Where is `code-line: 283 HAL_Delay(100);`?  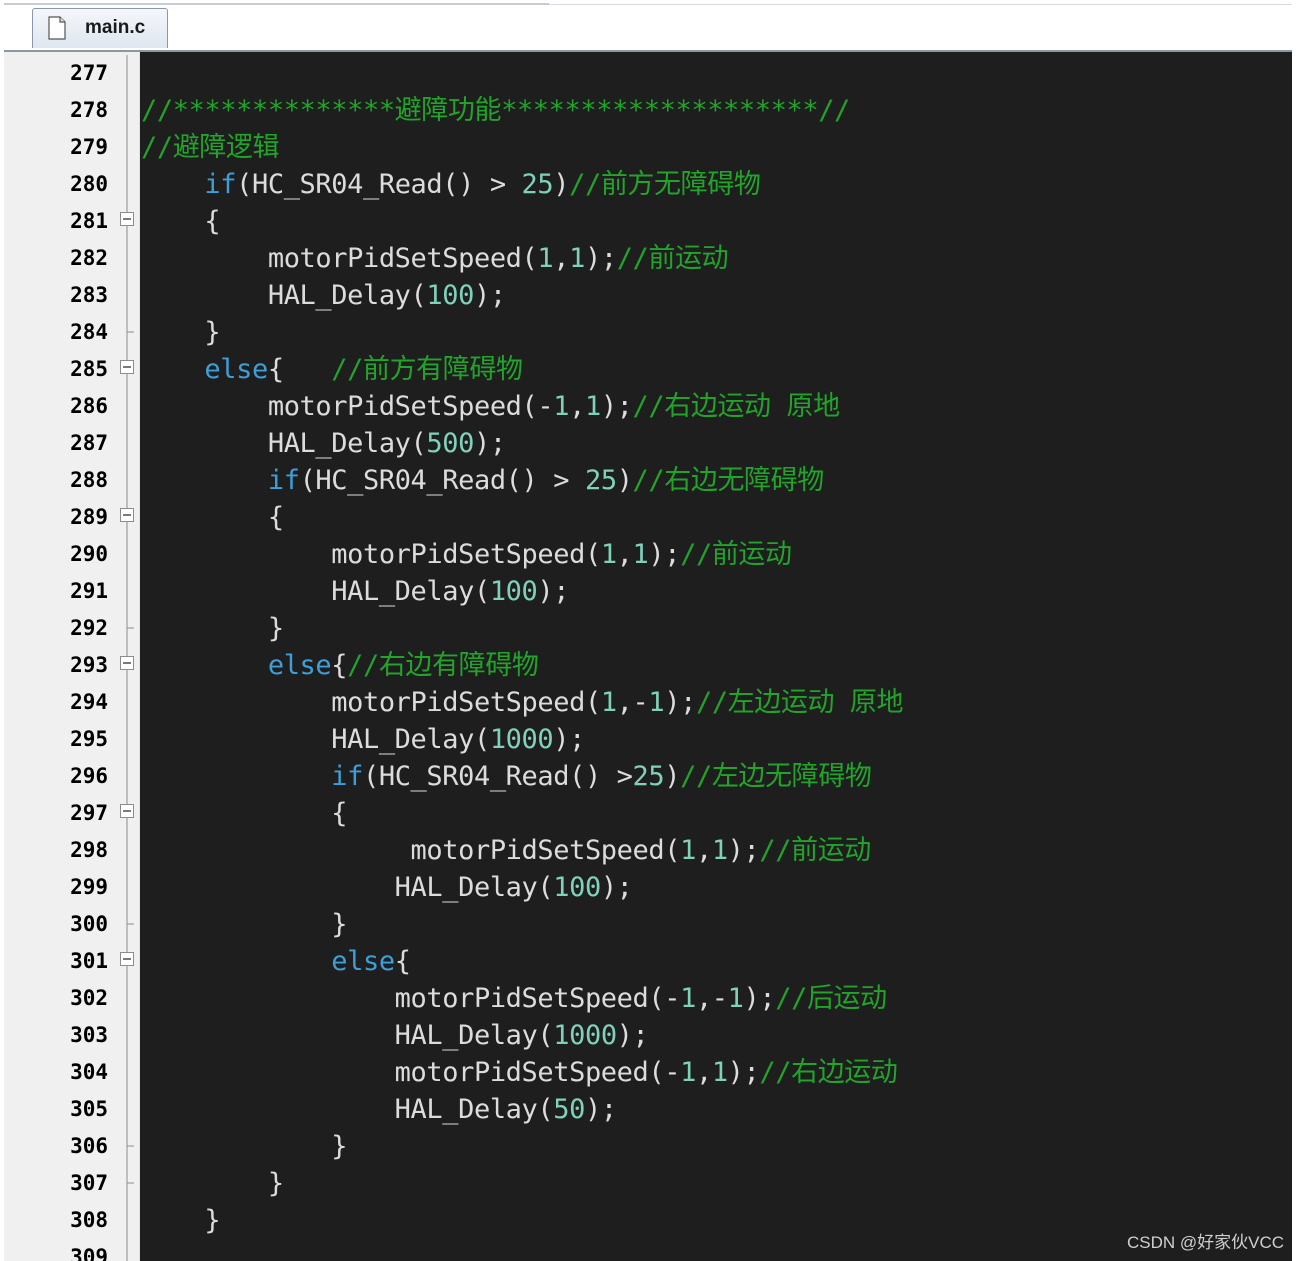 code-line: 283 HAL_Delay(100); is located at coordinates (648, 295).